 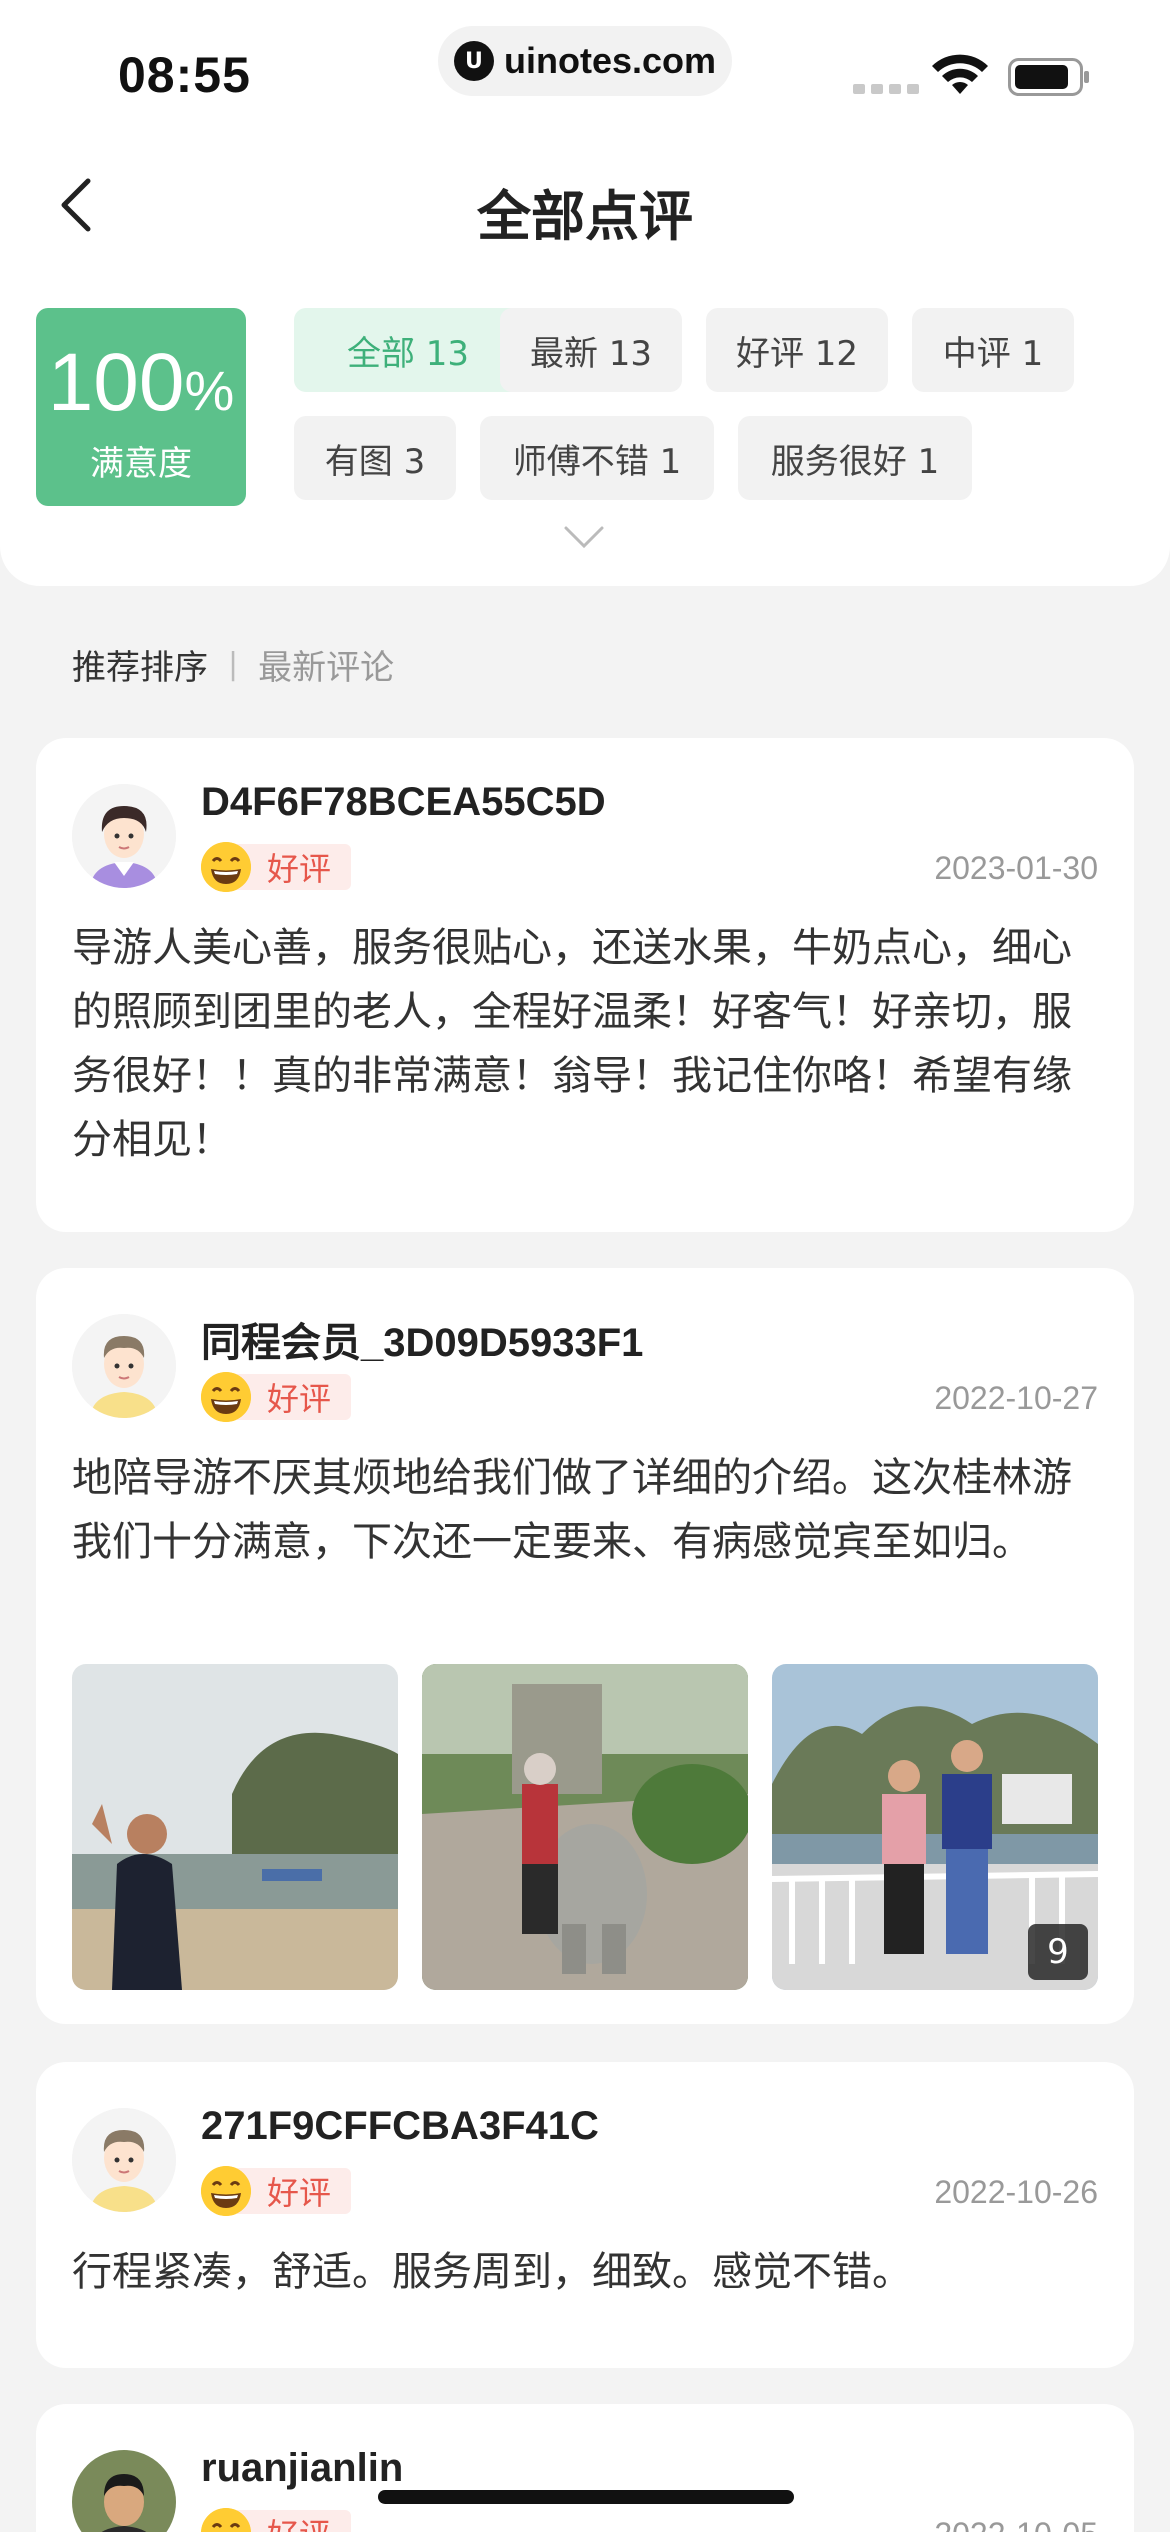 I want to click on satisfaction-score: 100% 满意度, so click(x=141, y=407).